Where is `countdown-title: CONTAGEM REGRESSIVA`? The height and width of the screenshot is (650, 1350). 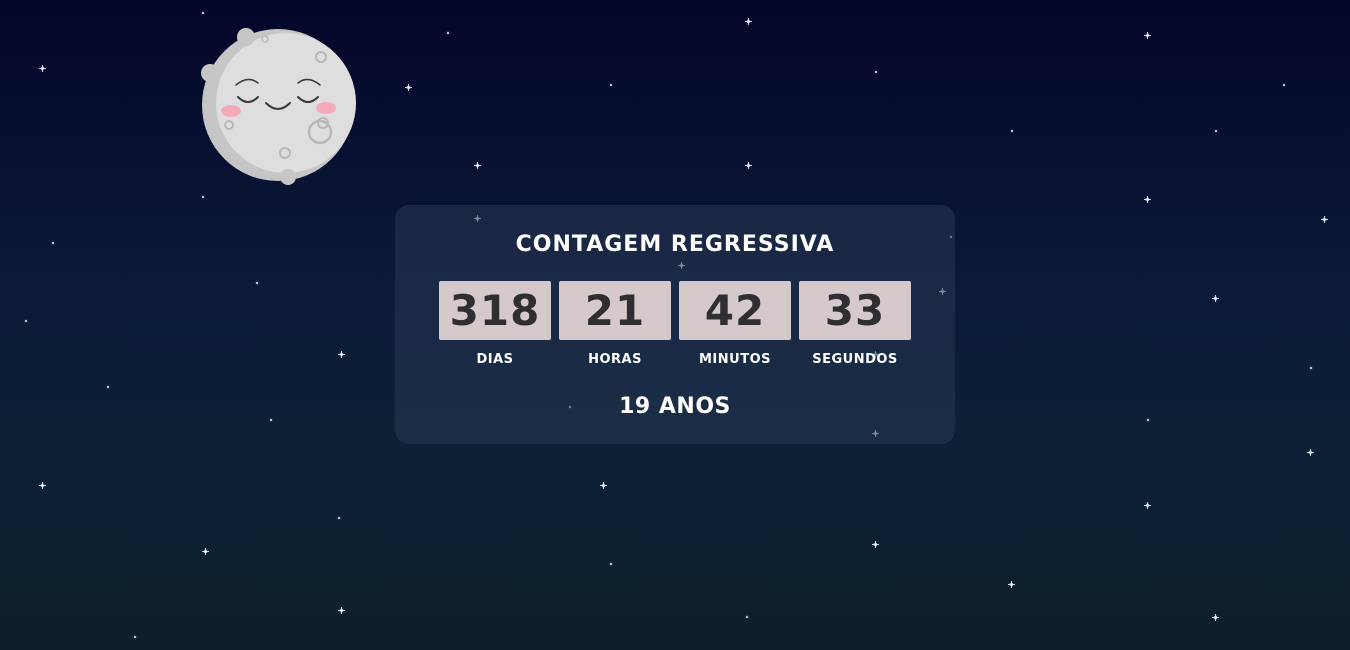 countdown-title: CONTAGEM REGRESSIVA is located at coordinates (675, 244).